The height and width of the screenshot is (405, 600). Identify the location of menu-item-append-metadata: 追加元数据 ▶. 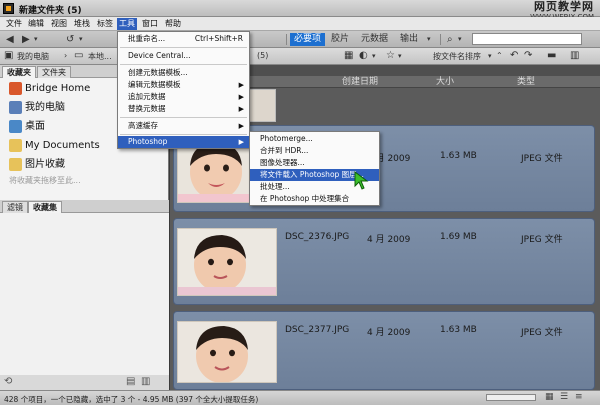
(183, 97).